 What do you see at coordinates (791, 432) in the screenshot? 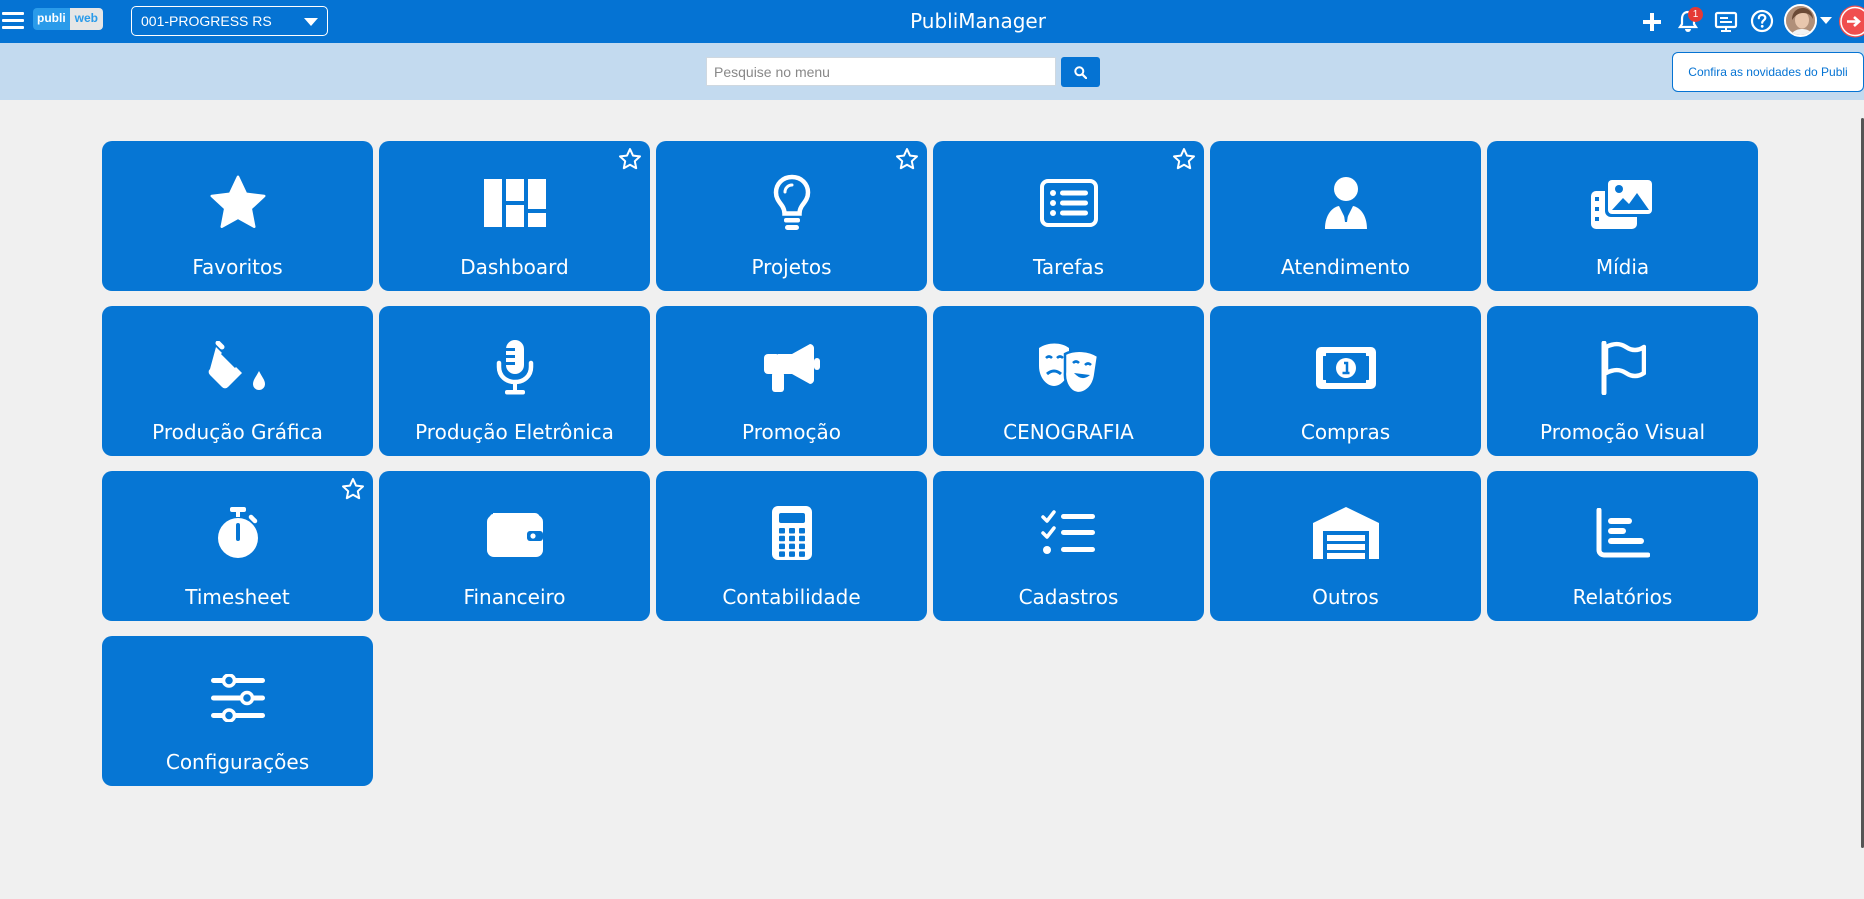
I see `module-tile-label: Promoção` at bounding box center [791, 432].